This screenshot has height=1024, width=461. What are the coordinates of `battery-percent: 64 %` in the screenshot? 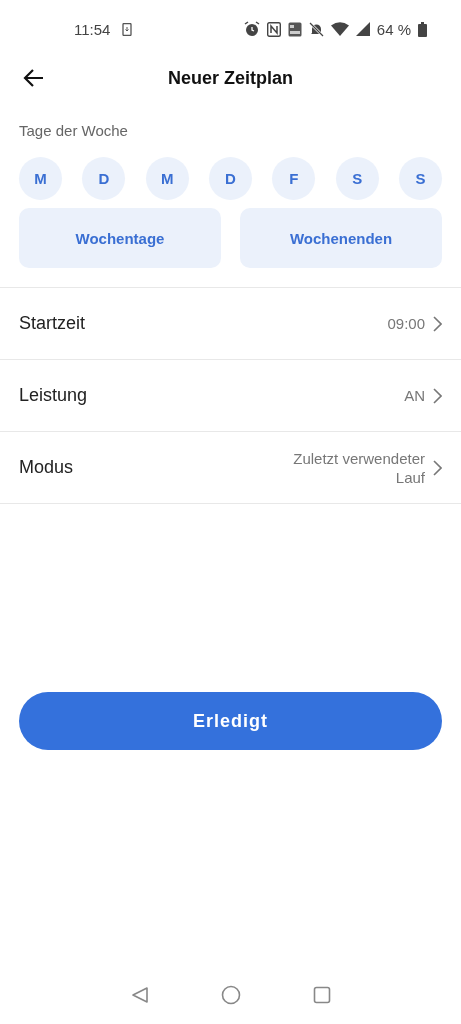 It's located at (393, 29).